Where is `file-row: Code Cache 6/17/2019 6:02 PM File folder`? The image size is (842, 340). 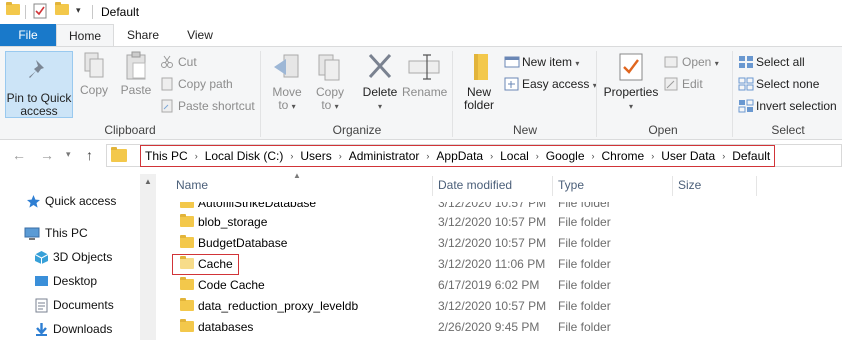
file-row: Code Cache 6/17/2019 6:02 PM File folder is located at coordinates (501, 285).